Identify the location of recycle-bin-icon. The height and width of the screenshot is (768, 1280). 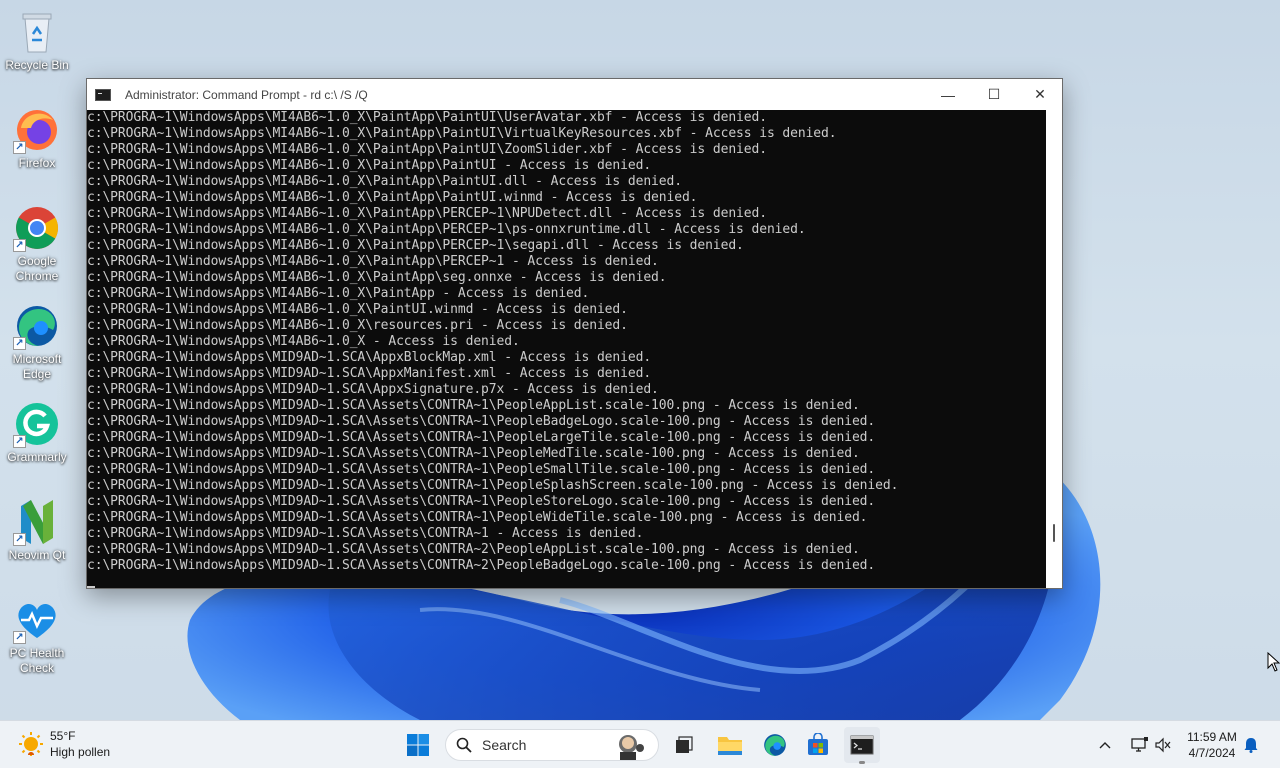
(37, 32).